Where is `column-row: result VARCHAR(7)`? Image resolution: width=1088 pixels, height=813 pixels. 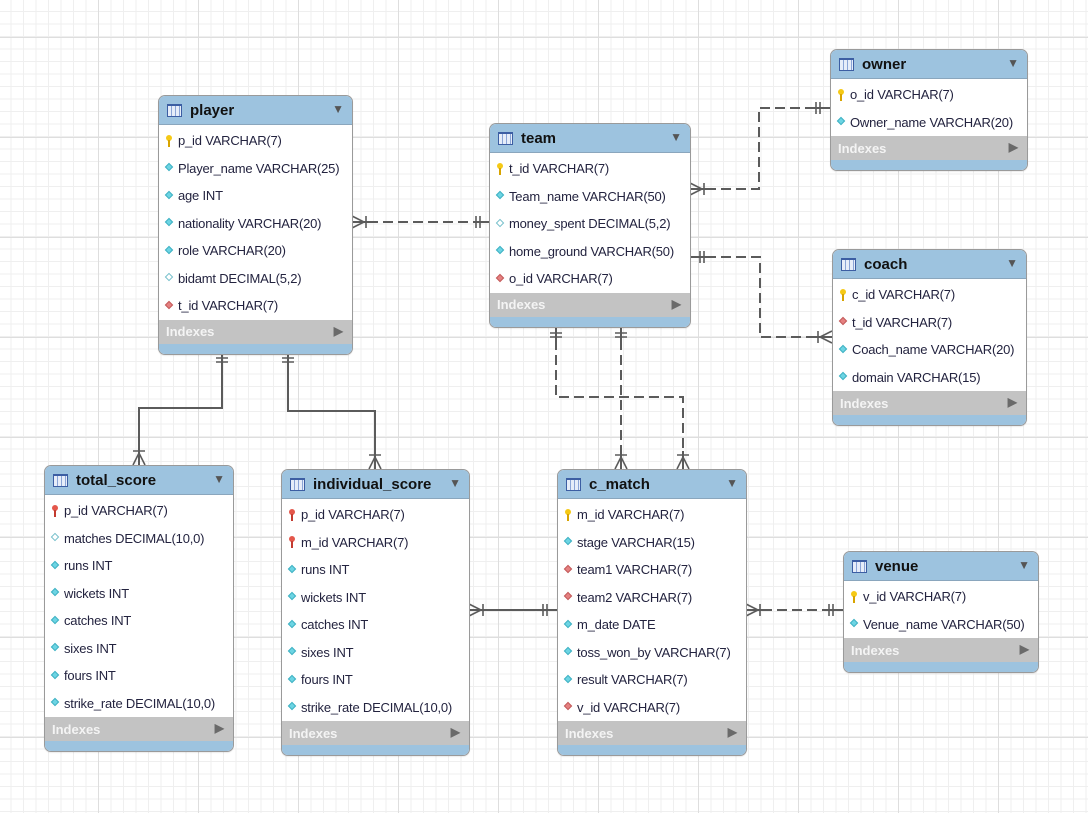 column-row: result VARCHAR(7) is located at coordinates (652, 680).